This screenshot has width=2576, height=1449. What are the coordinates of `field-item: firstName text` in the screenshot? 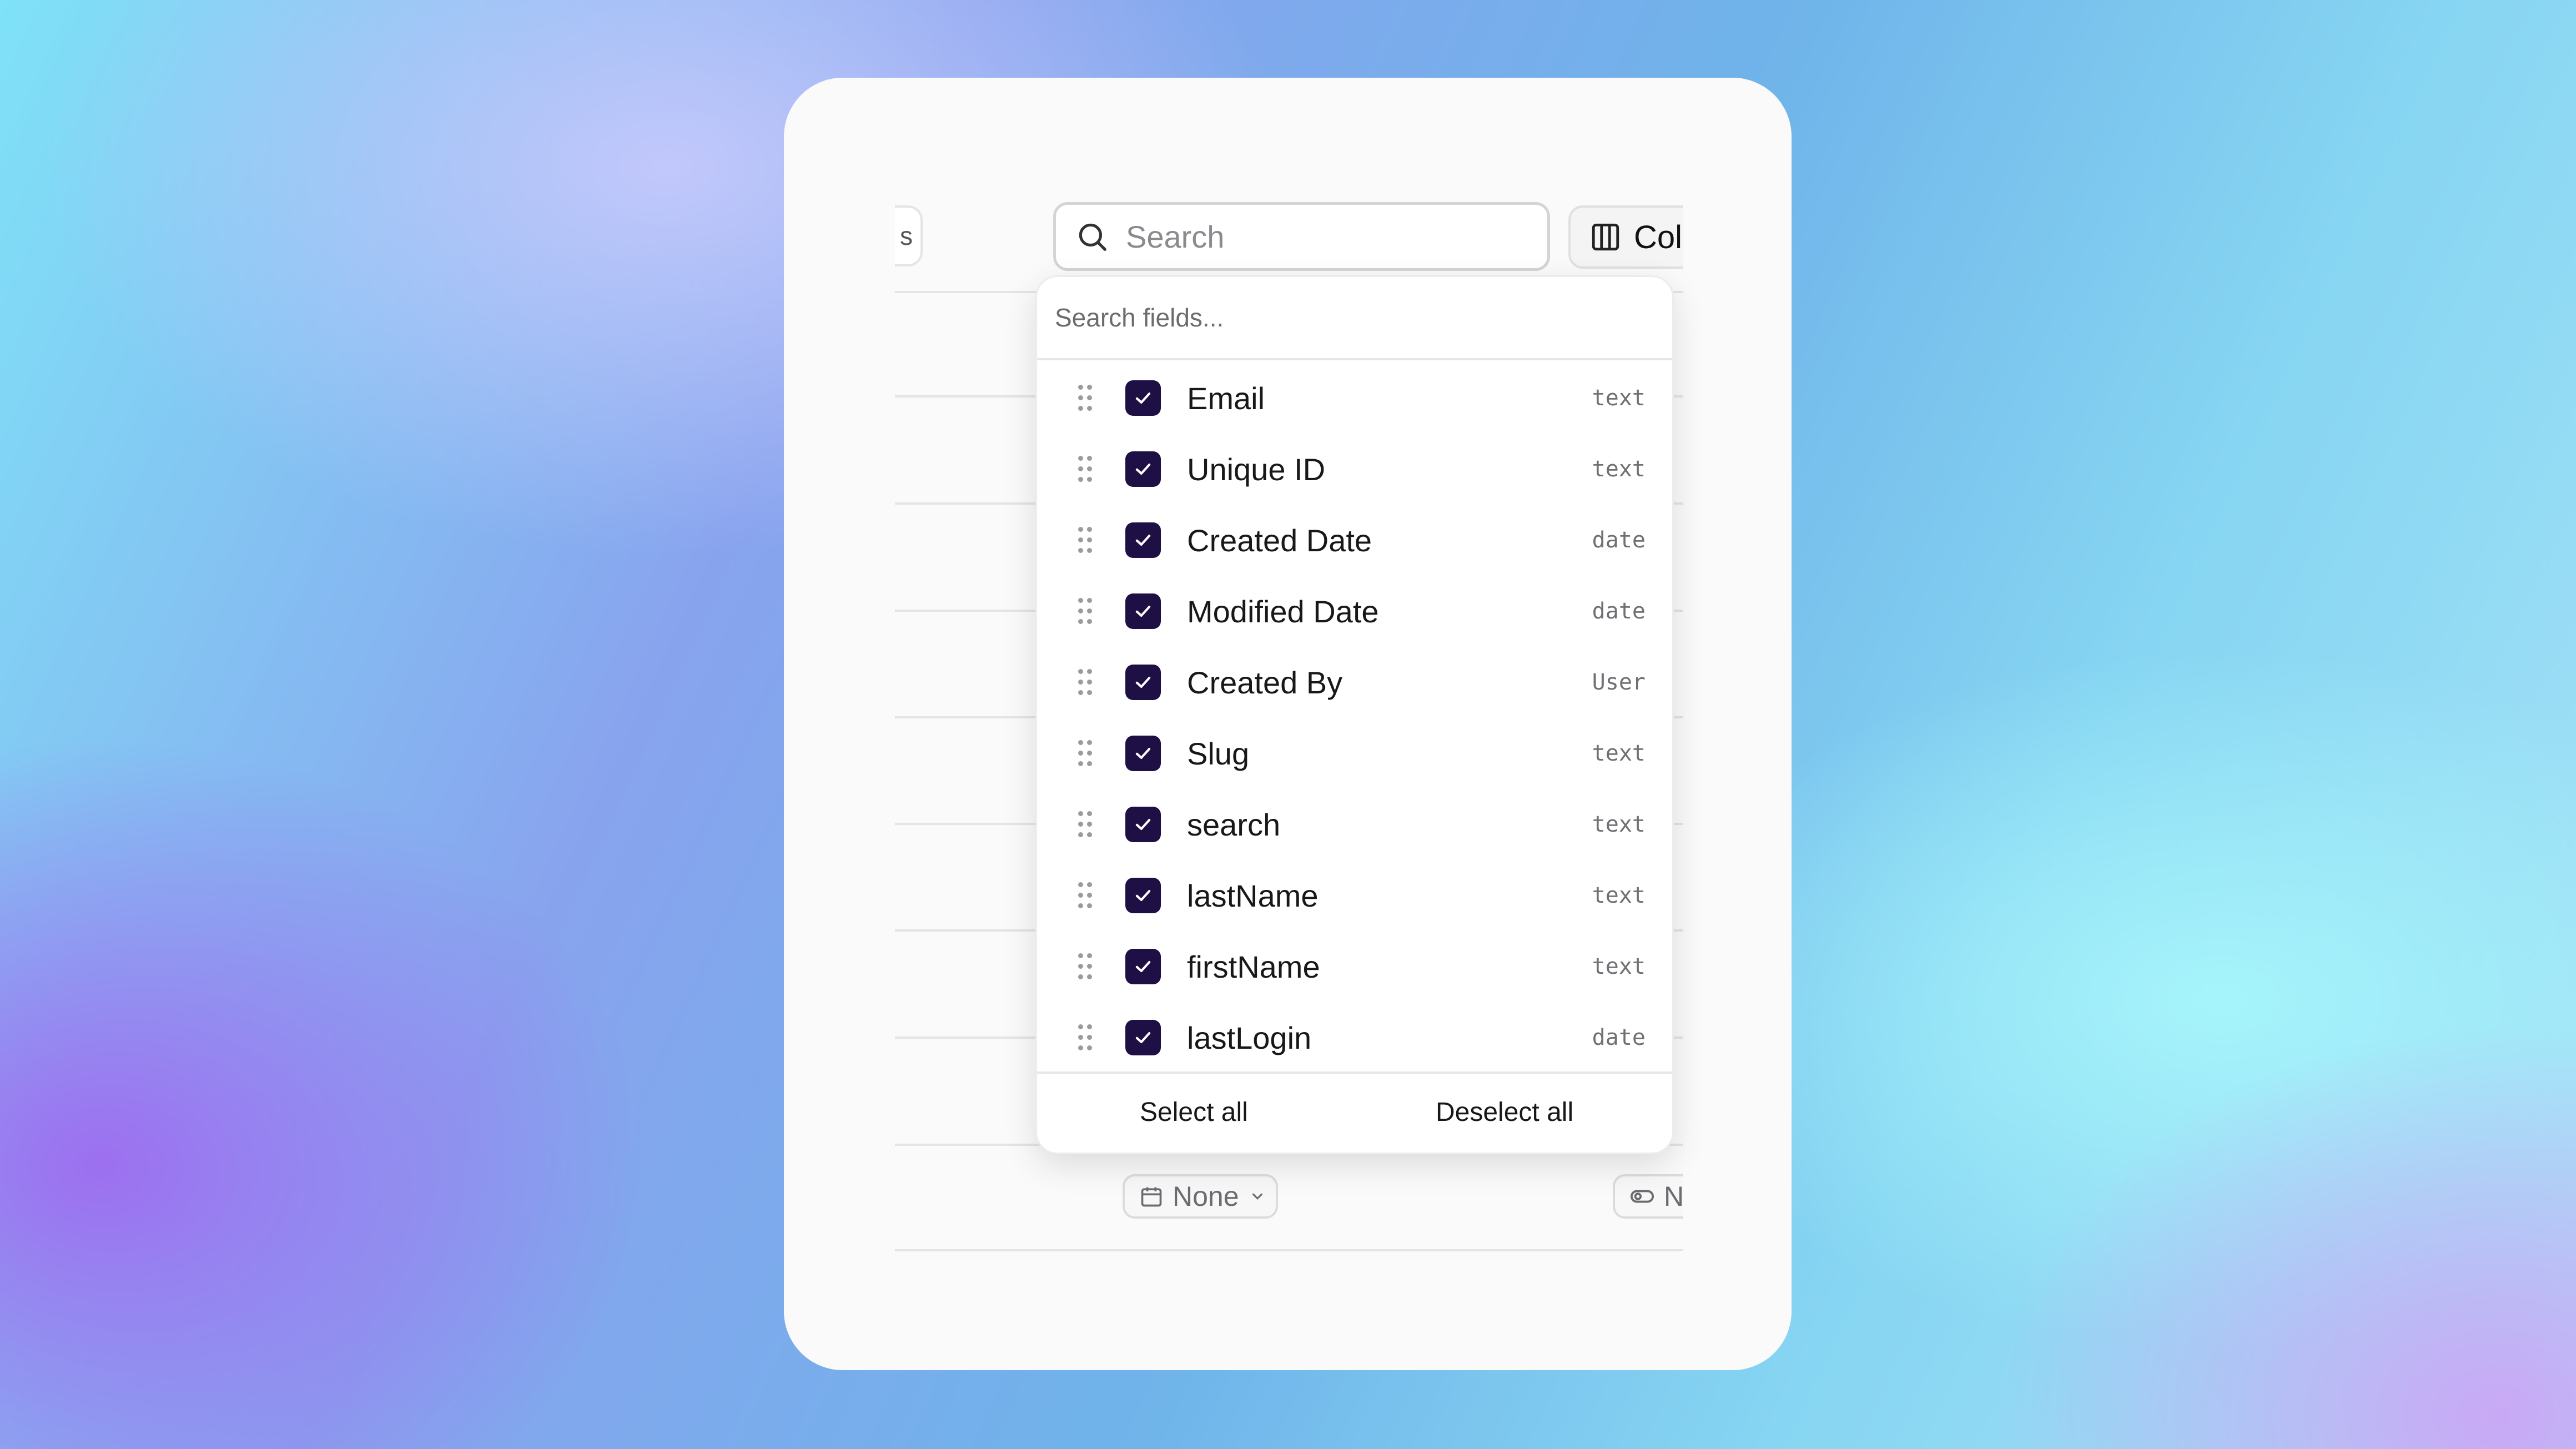 It's located at (1355, 966).